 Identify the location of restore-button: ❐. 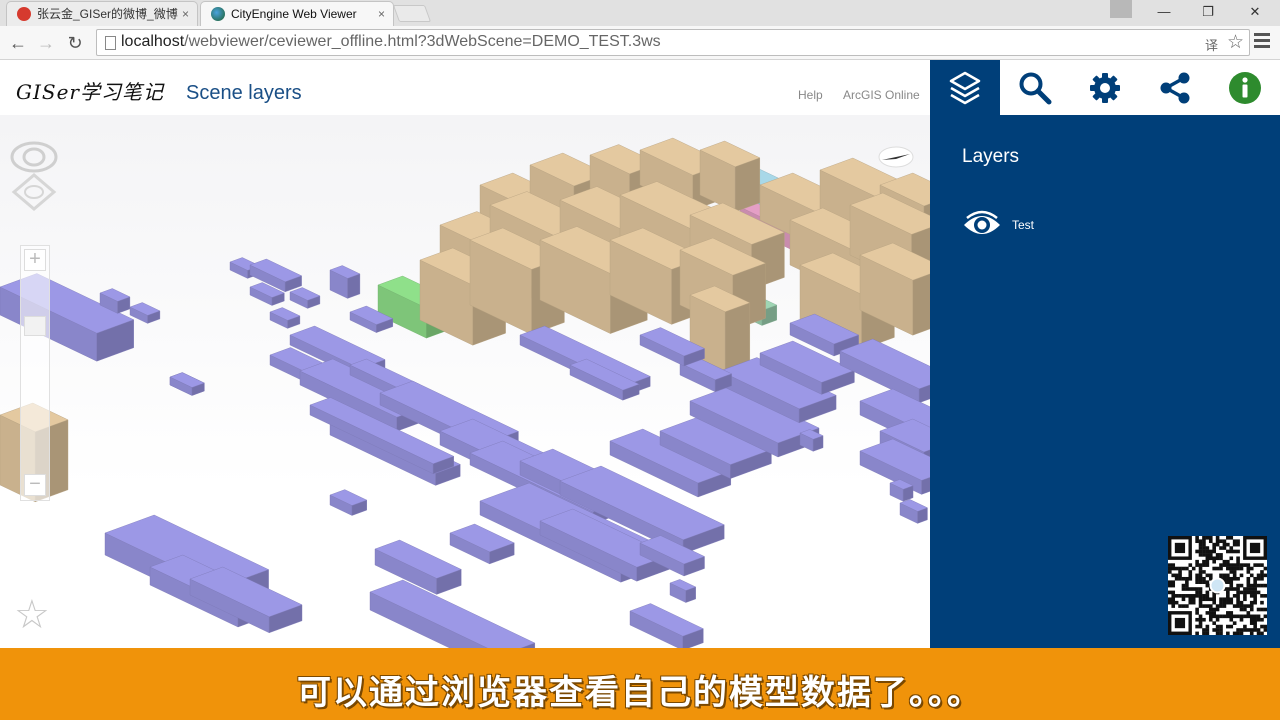
(1208, 13).